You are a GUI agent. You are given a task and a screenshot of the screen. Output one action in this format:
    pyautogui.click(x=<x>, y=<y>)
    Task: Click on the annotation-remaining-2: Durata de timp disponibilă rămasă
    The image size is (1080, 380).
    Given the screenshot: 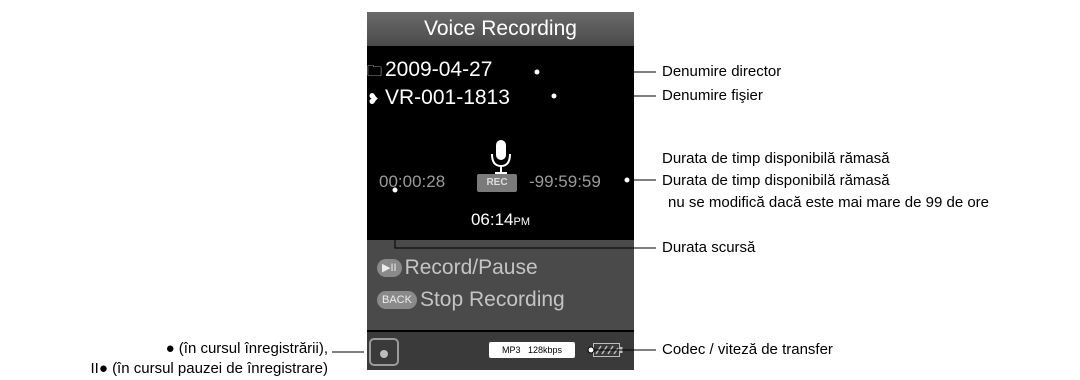 What is the action you would take?
    pyautogui.click(x=776, y=180)
    